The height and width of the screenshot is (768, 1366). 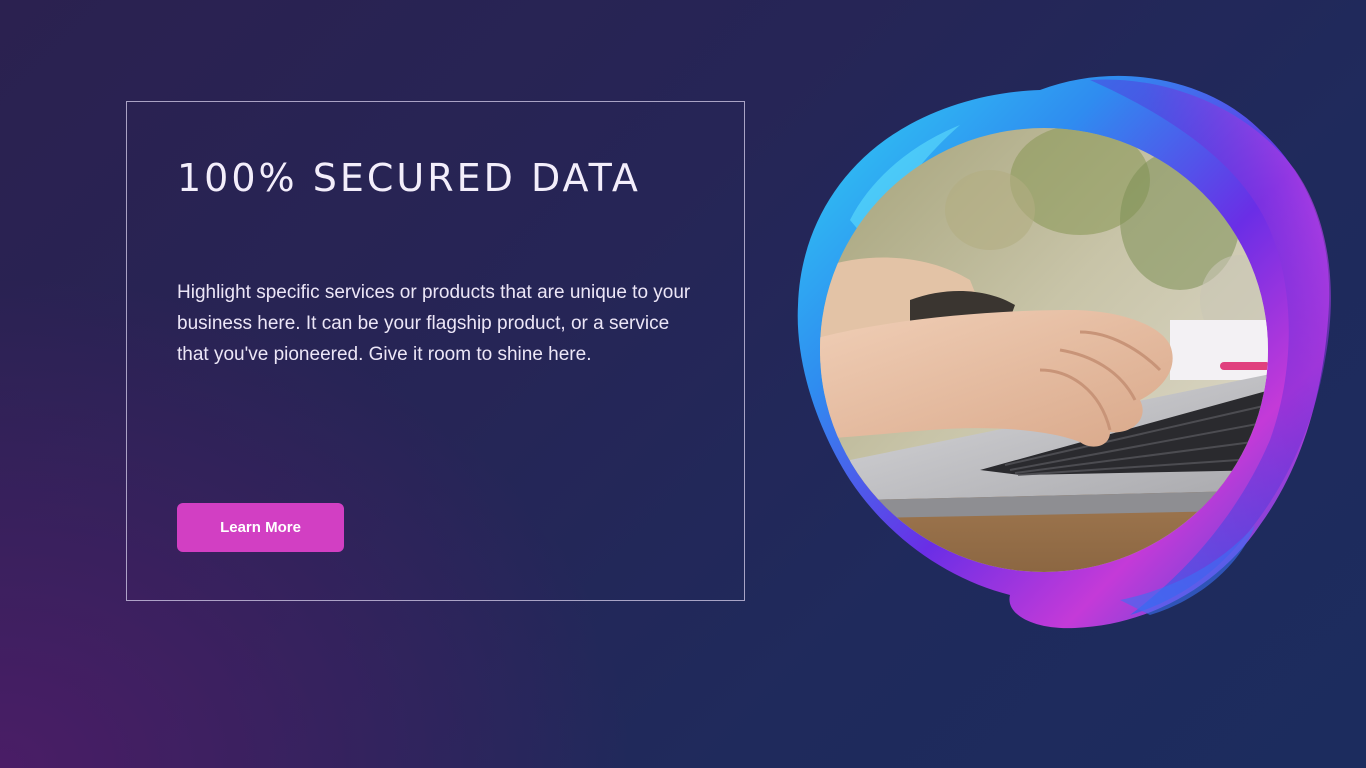 What do you see at coordinates (260, 527) in the screenshot?
I see `learn-more-button: Learn More` at bounding box center [260, 527].